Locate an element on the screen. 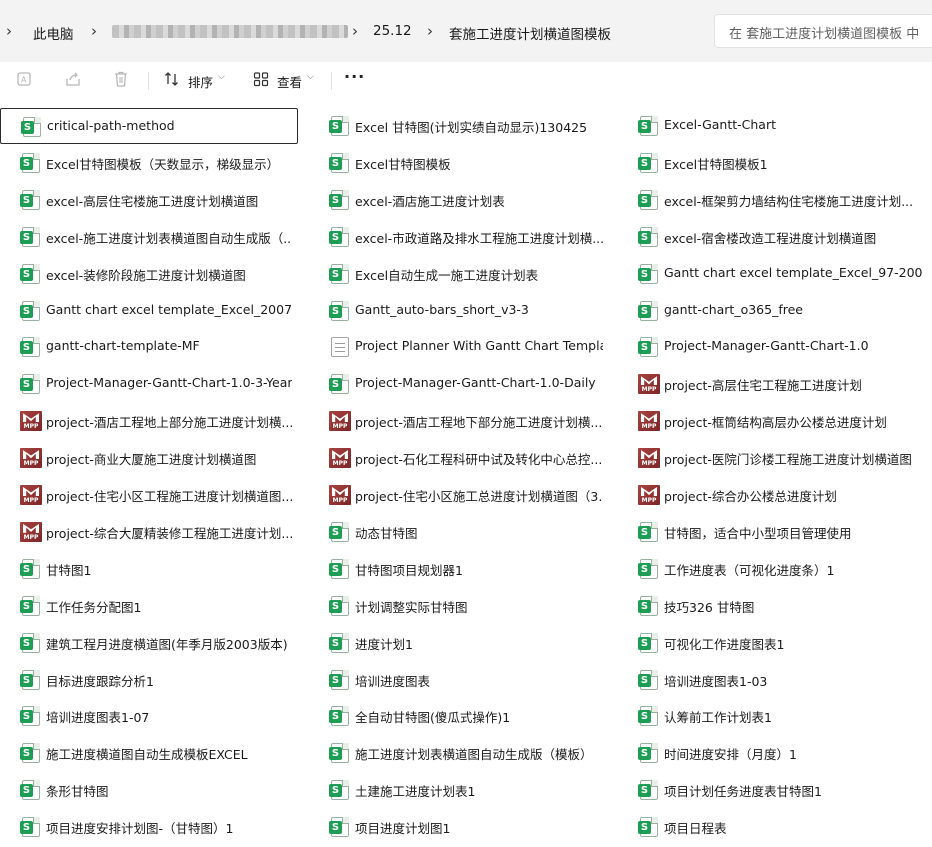  file-item: S Excel-Gantt-Chart is located at coordinates (773, 126).